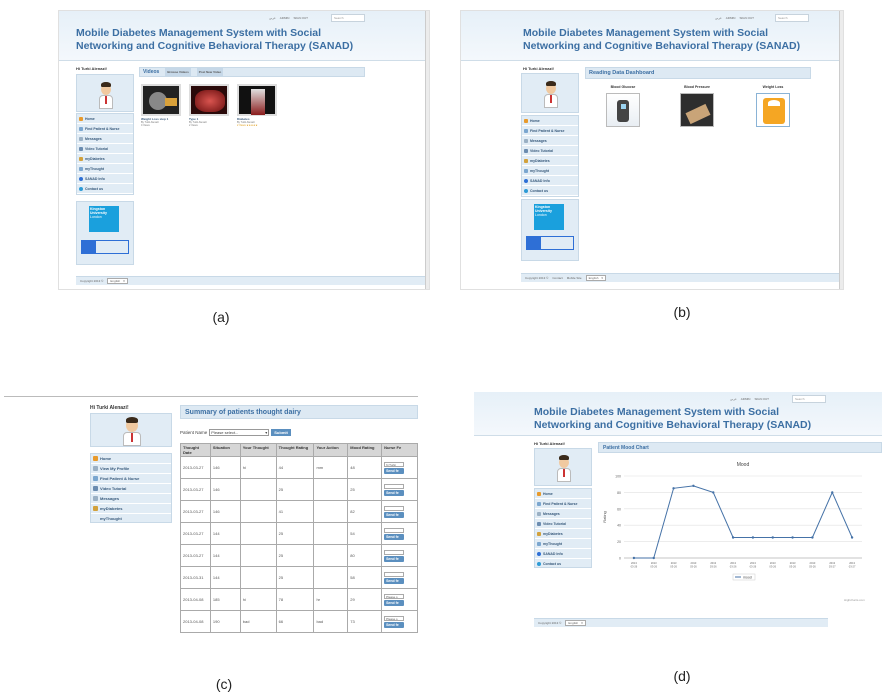 The image size is (882, 694). Describe the element at coordinates (697, 110) in the screenshot. I see `blood-pressure-icon` at that location.